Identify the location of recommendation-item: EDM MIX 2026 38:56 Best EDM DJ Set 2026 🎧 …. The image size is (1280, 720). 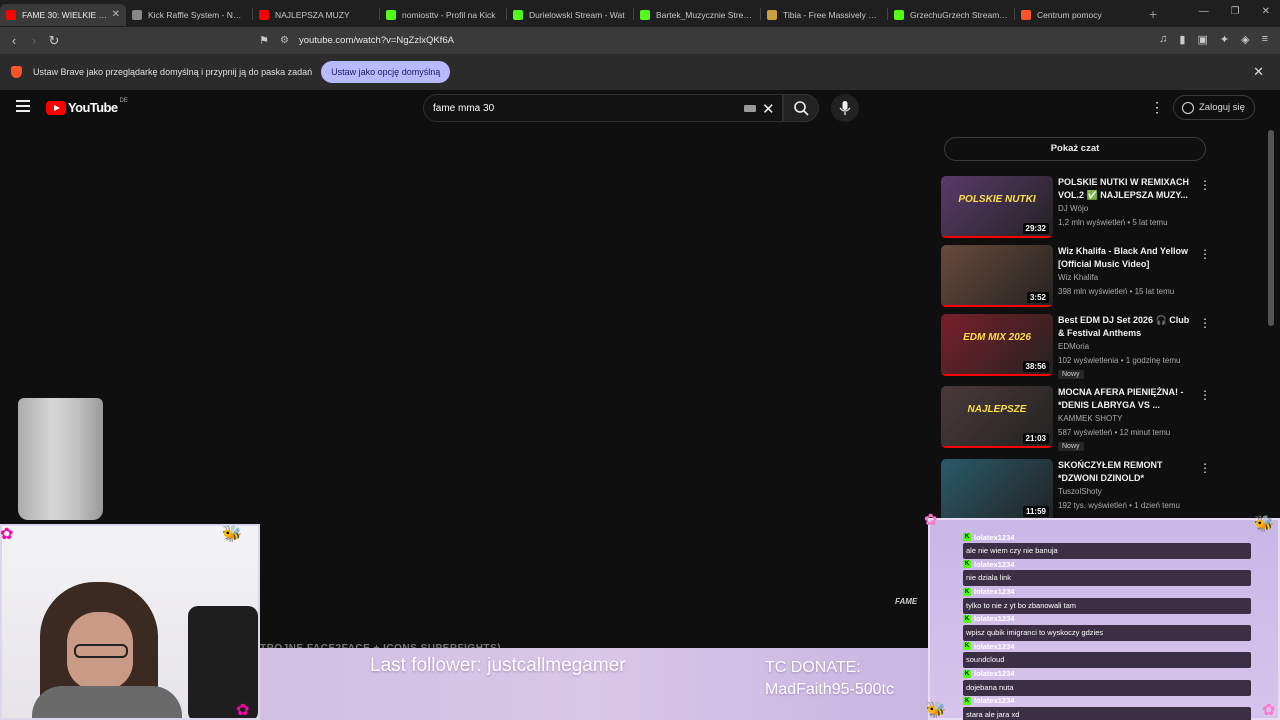
(1076, 347).